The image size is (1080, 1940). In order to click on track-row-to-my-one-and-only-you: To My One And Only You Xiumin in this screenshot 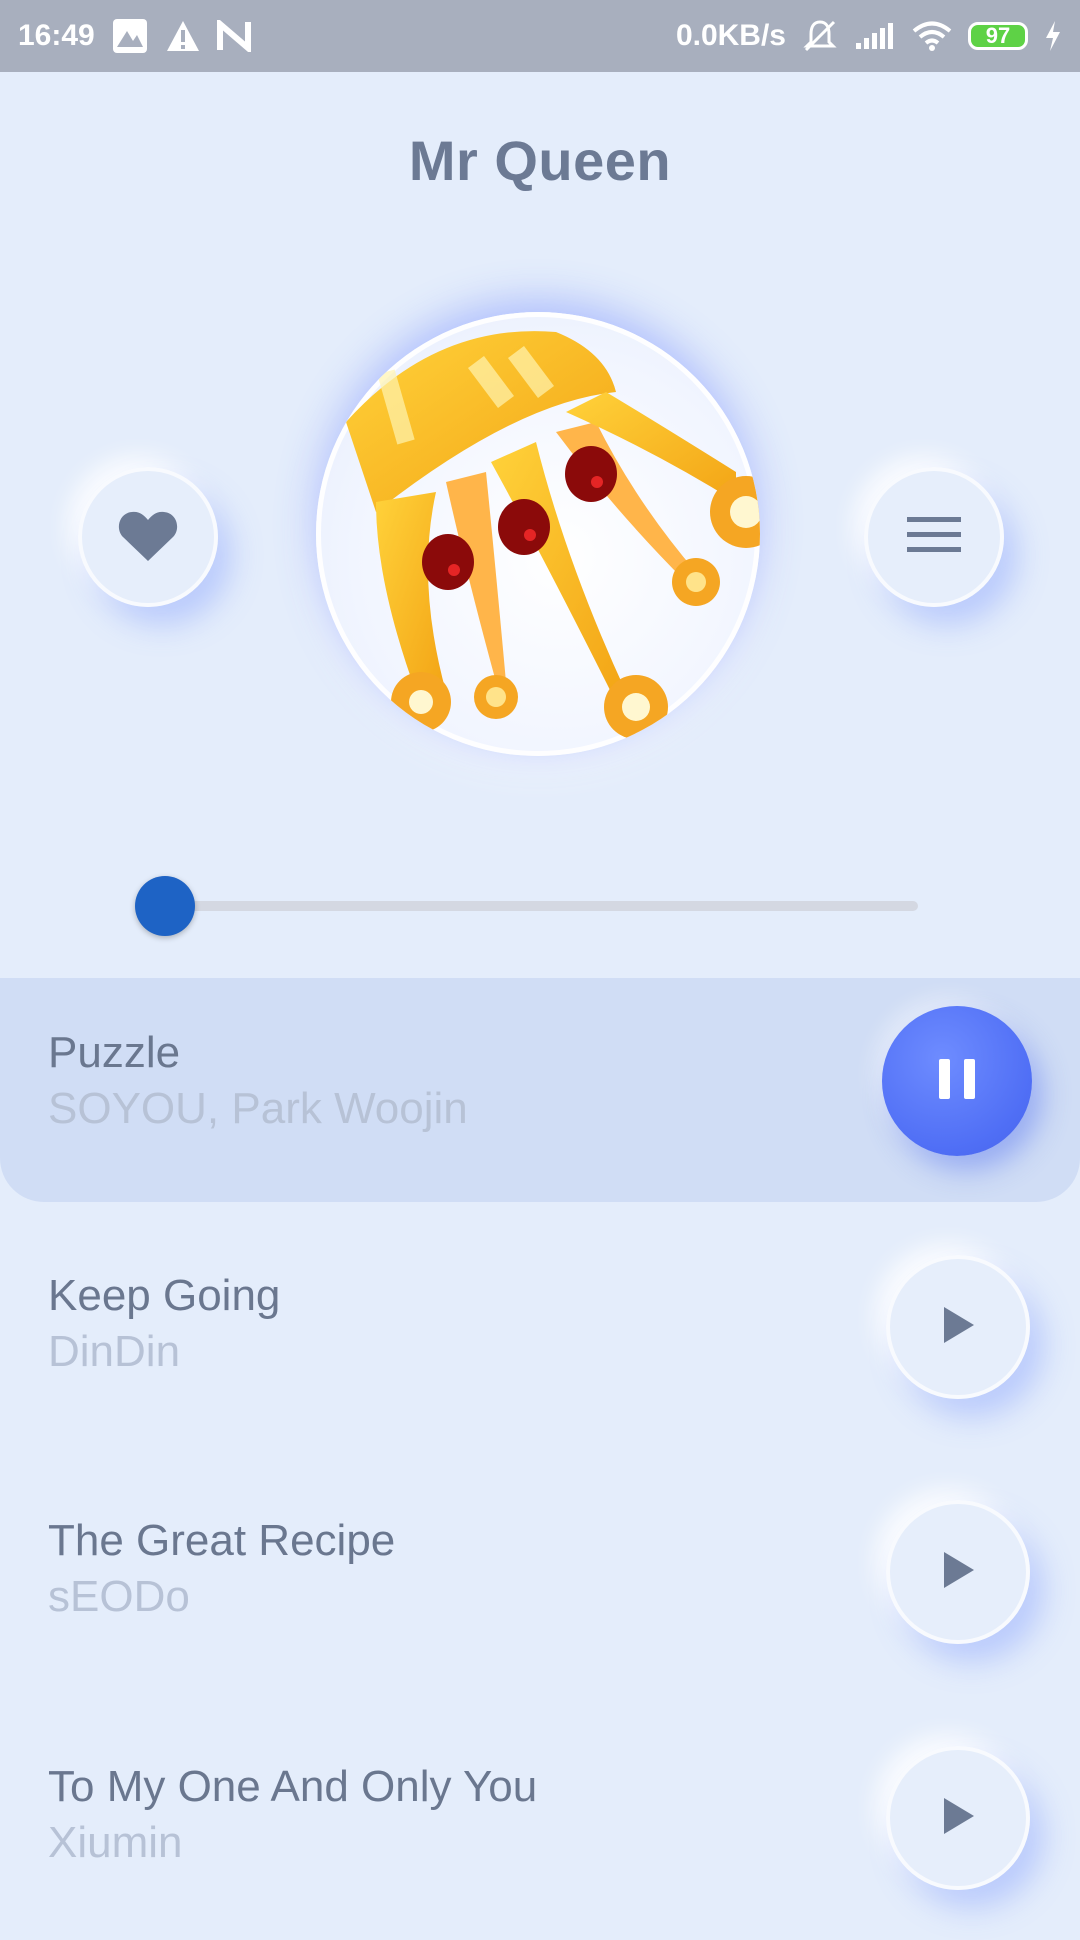, I will do `click(540, 1828)`.